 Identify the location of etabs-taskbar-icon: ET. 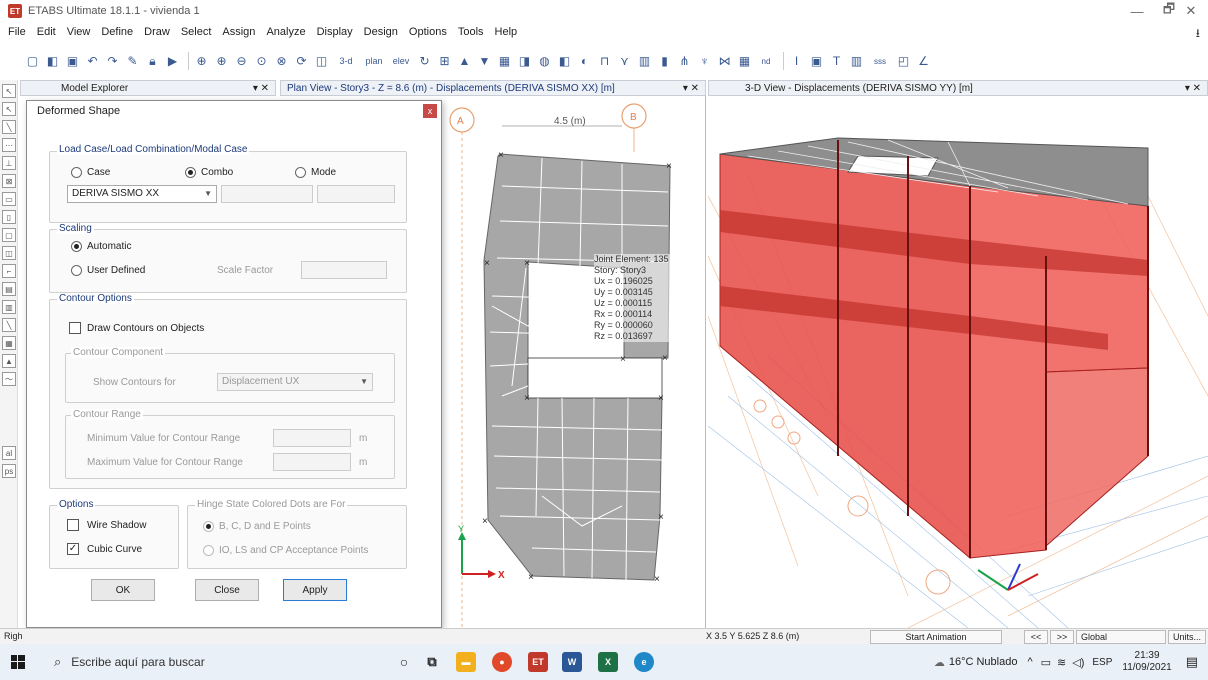
(538, 662).